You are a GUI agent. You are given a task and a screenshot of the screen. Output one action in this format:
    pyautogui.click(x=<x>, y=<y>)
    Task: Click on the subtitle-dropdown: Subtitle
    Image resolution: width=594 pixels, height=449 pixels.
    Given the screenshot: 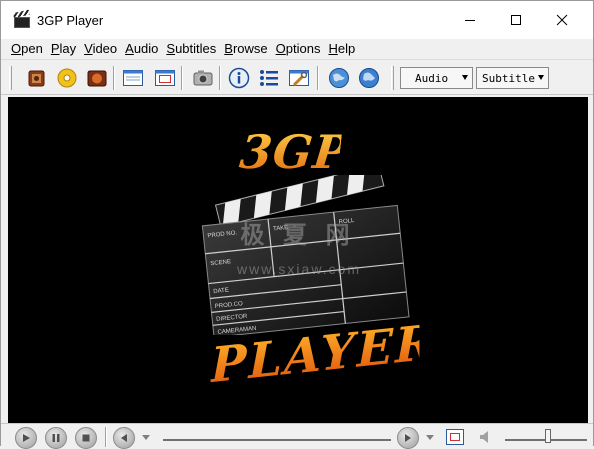 What is the action you would take?
    pyautogui.click(x=512, y=78)
    